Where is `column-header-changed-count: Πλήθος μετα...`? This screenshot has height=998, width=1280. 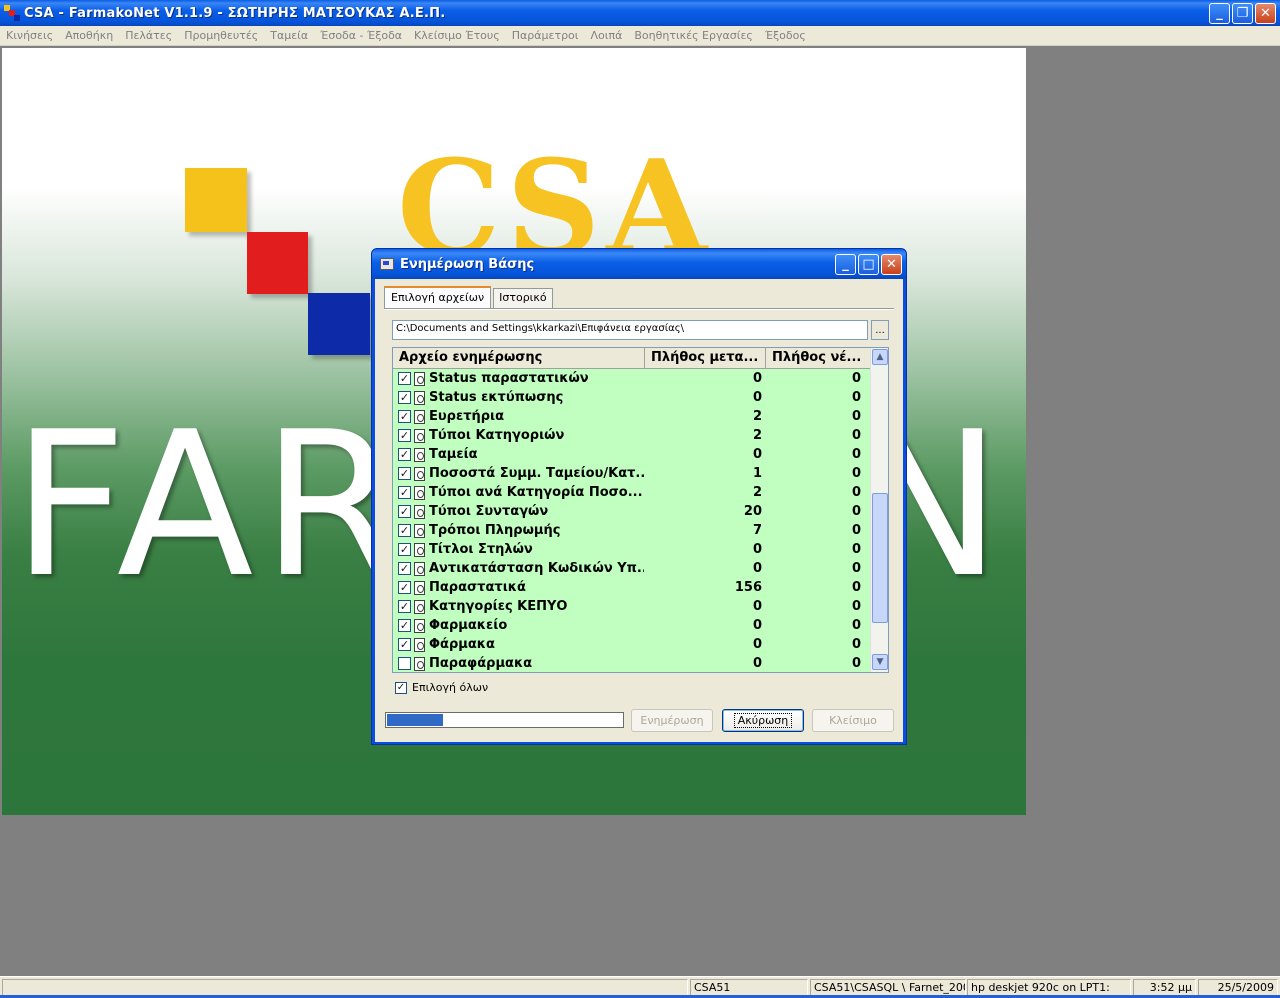
column-header-changed-count: Πλήθος μετα... is located at coordinates (705, 358).